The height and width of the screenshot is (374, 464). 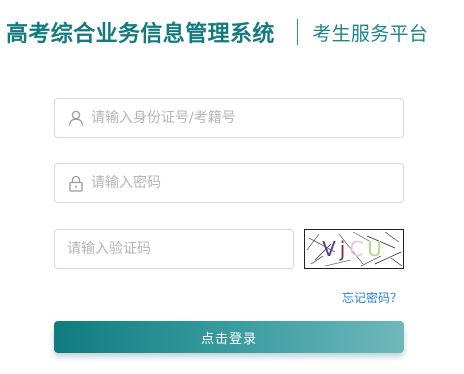 What do you see at coordinates (245, 118) in the screenshot?
I see `username-input` at bounding box center [245, 118].